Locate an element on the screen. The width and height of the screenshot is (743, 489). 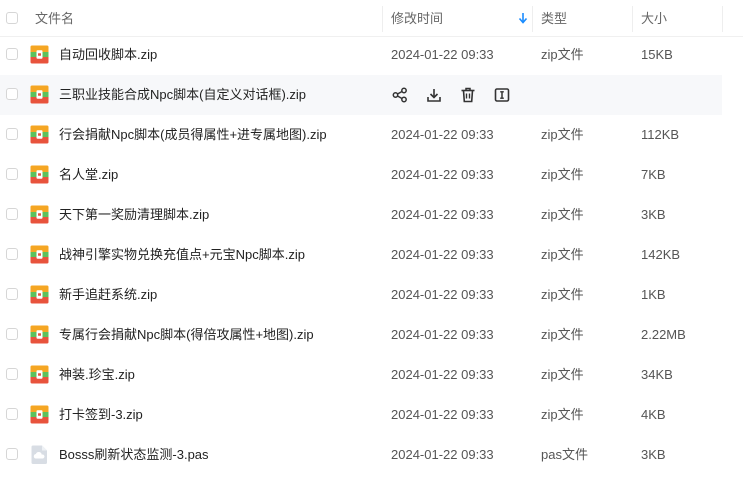
file-size: 112KB is located at coordinates (660, 134).